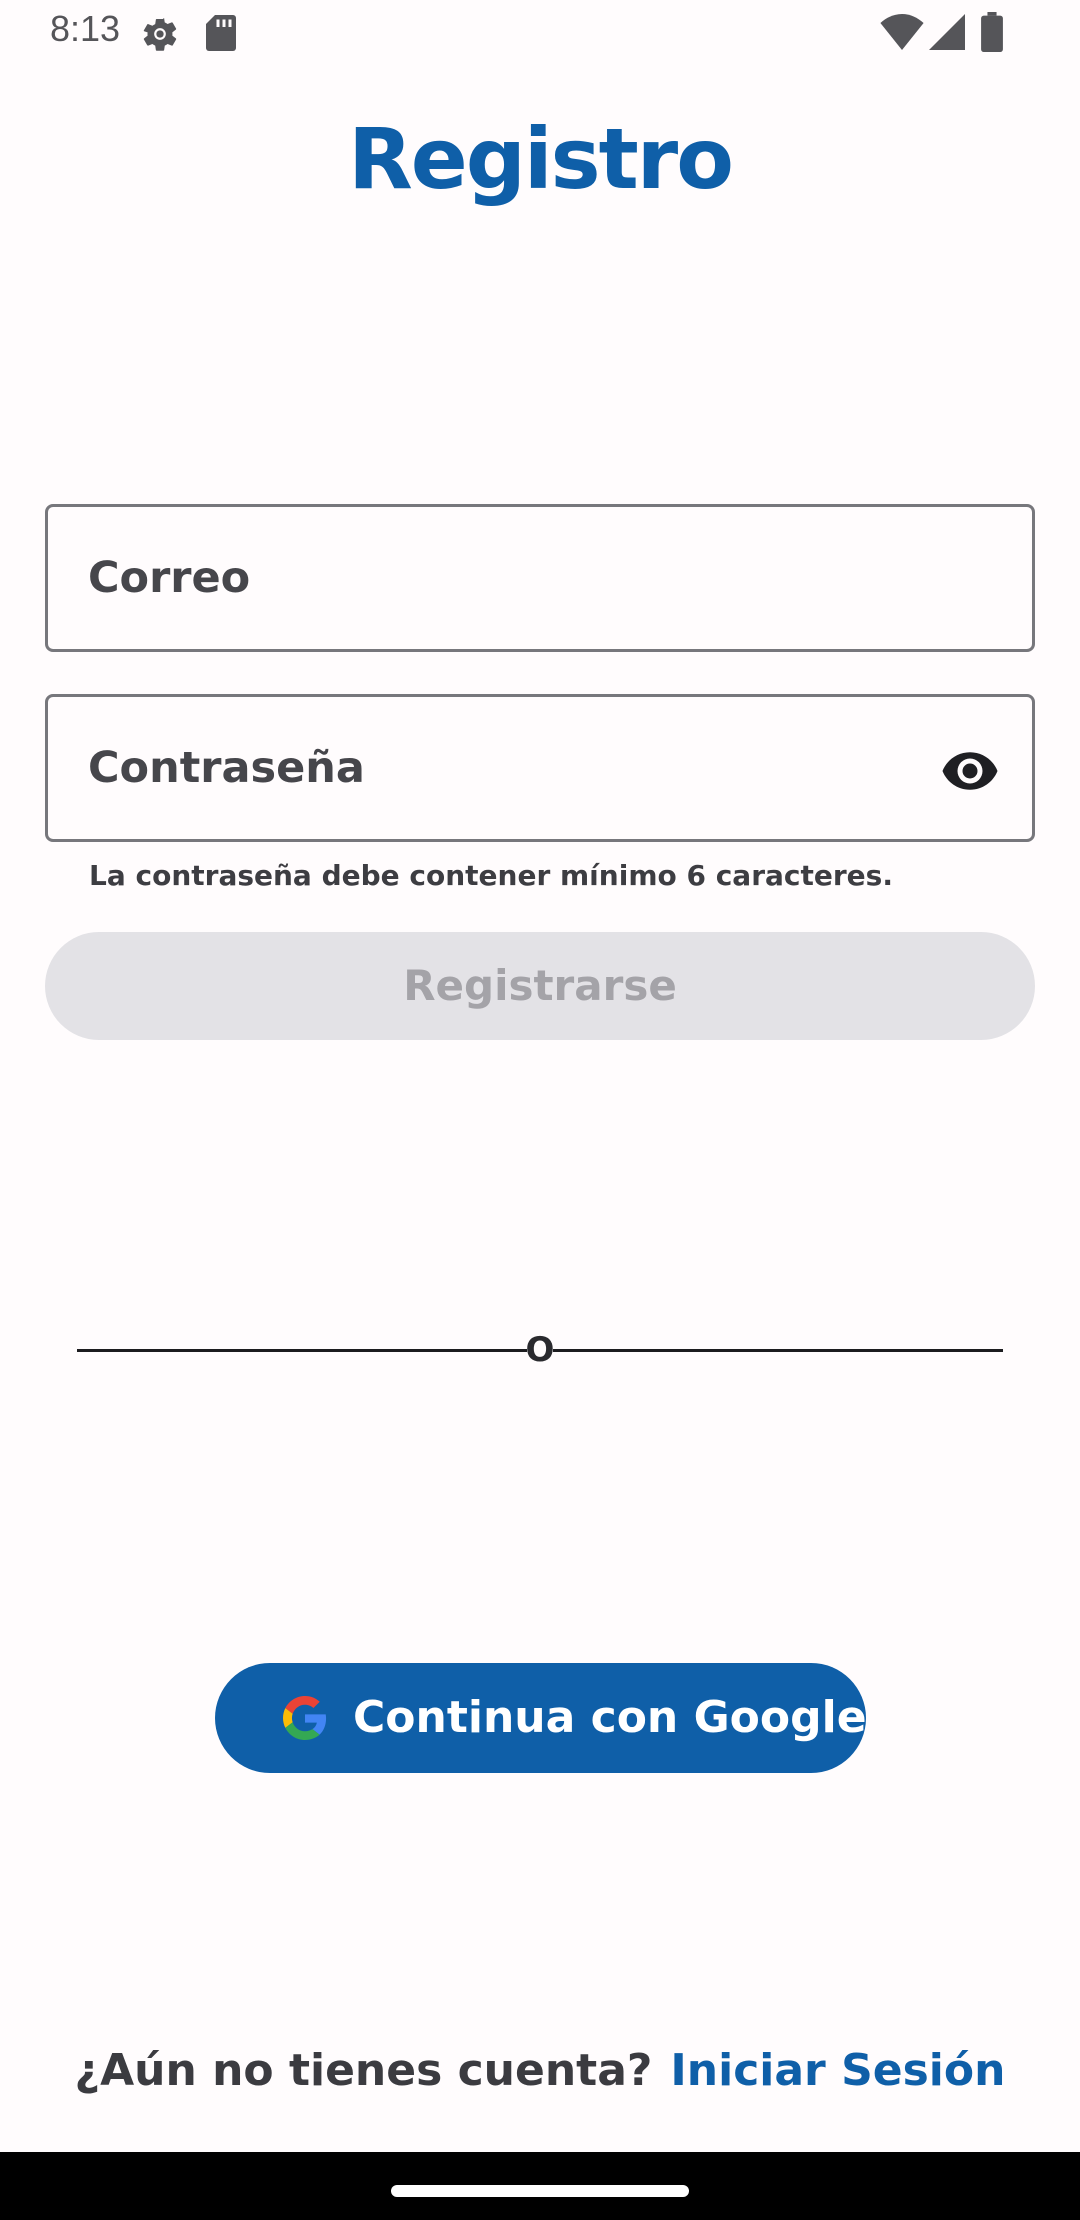  I want to click on wifi-icon, so click(902, 32).